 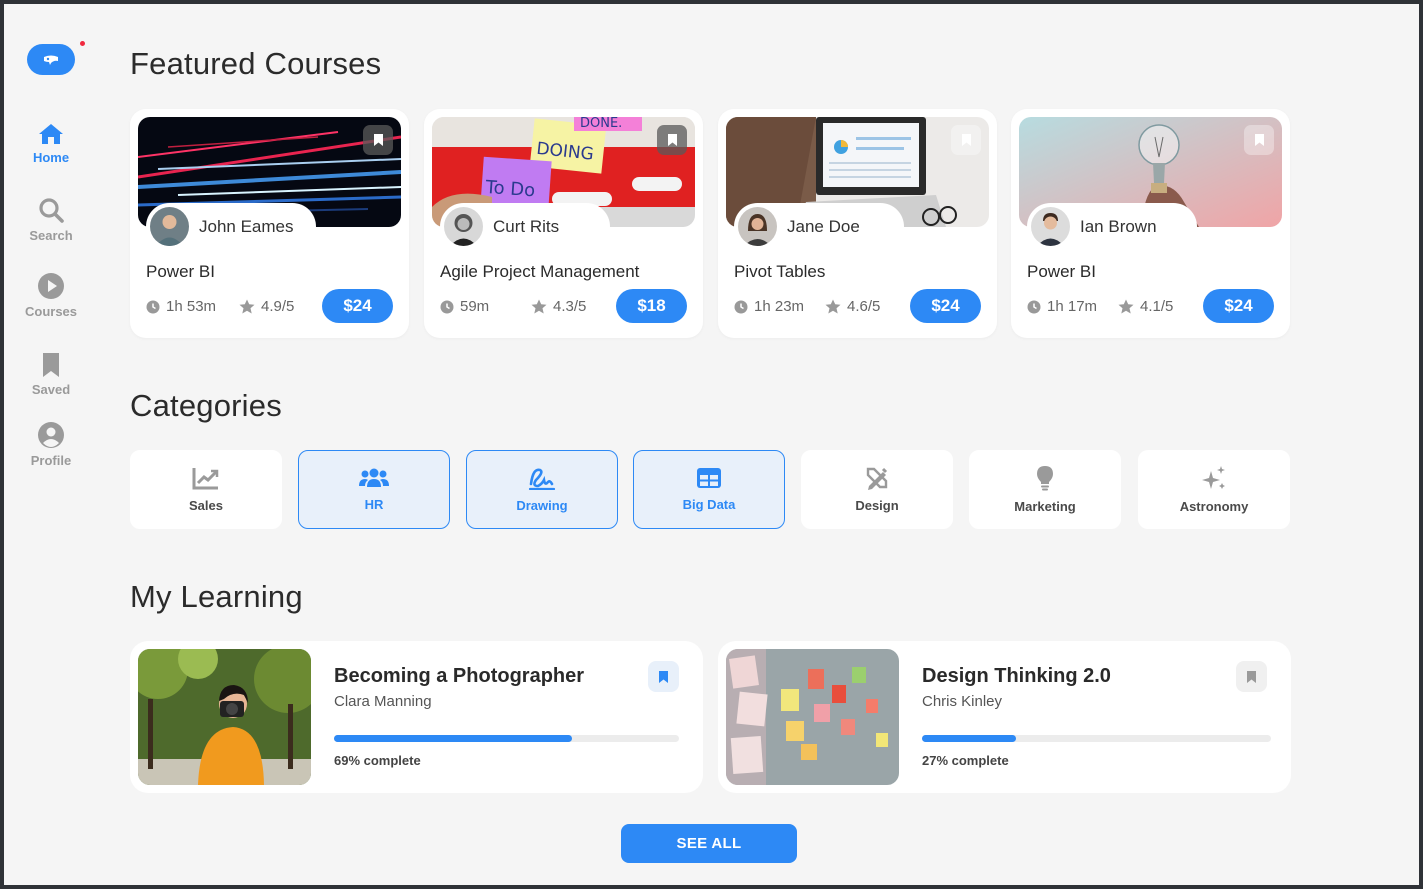 I want to click on play-circle-icon, so click(x=51, y=286).